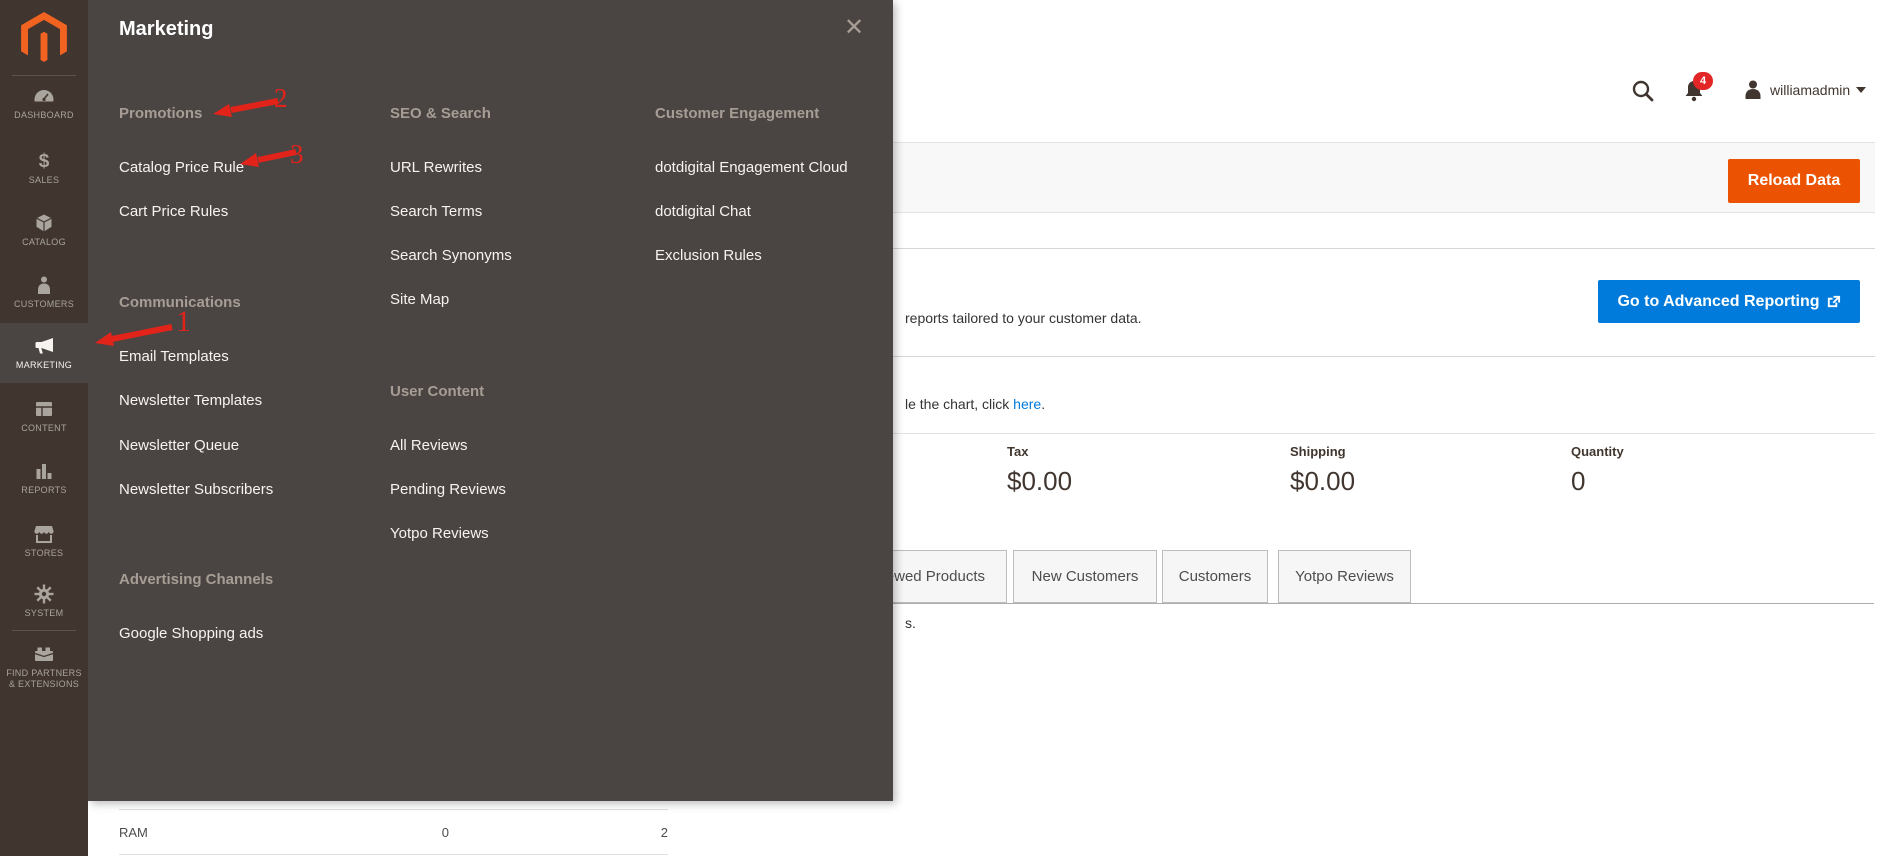  Describe the element at coordinates (44, 534) in the screenshot. I see `storefront-icon` at that location.